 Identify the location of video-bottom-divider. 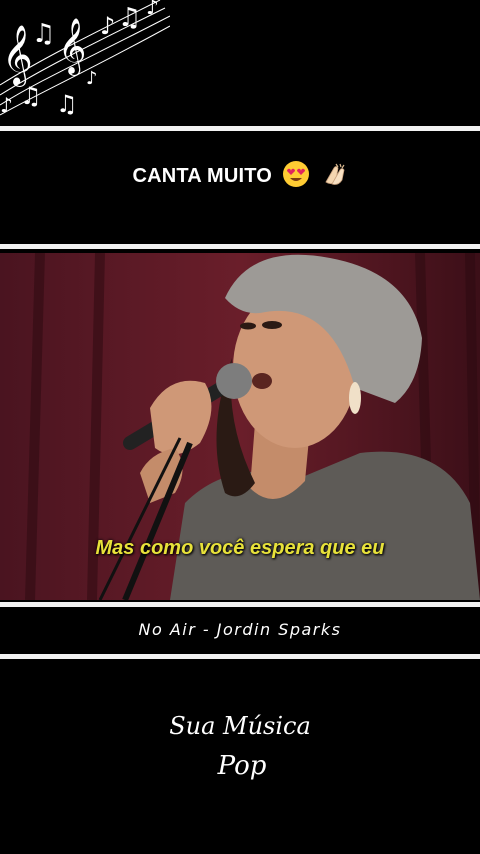
(240, 604).